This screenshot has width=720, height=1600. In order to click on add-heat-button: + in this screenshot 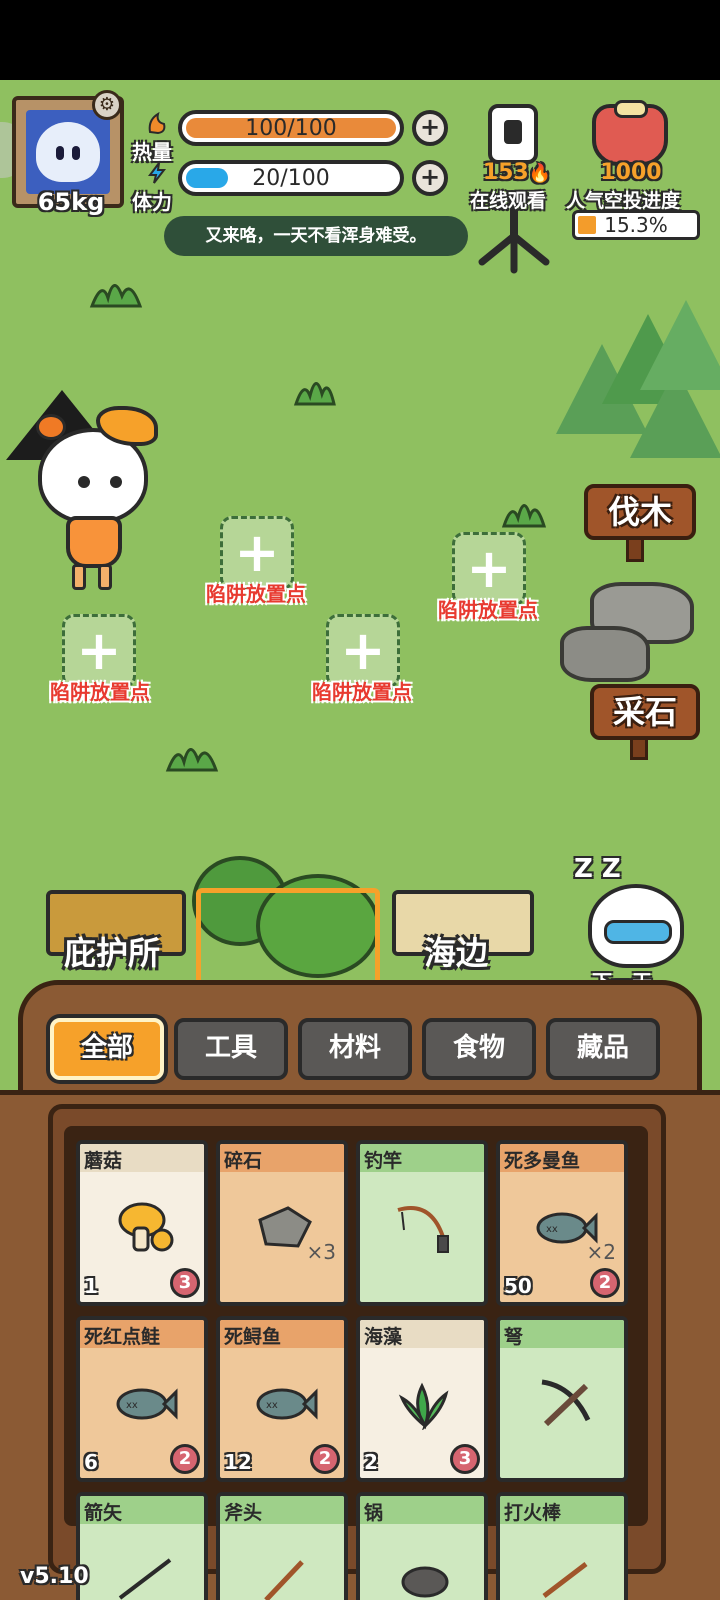, I will do `click(430, 128)`.